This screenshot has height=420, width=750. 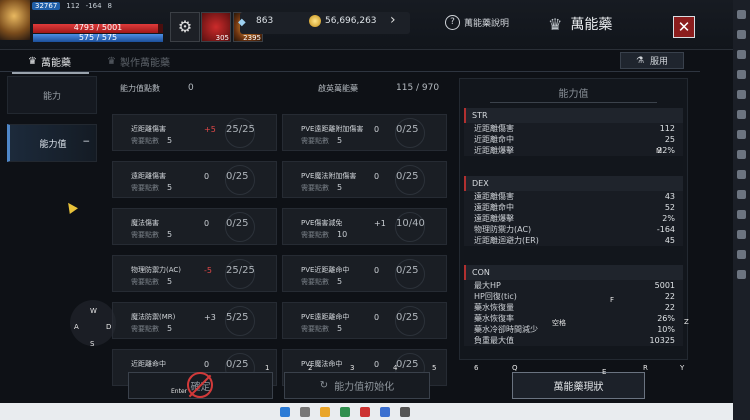 I want to click on stat-card: PVE遠距離附加傷害 需要點數 5 0 0/25, so click(x=364, y=132).